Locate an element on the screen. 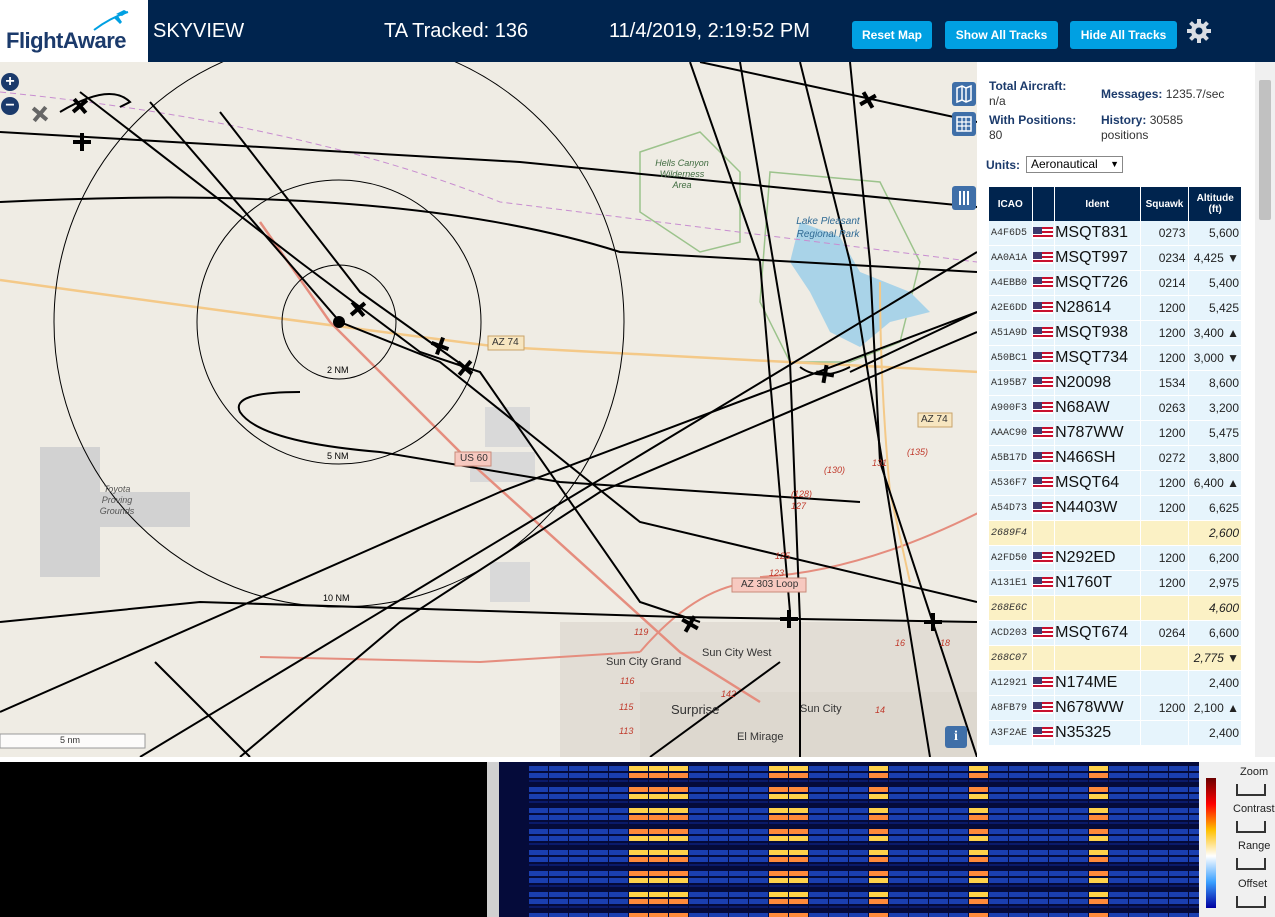  offset-slider is located at coordinates (1251, 902).